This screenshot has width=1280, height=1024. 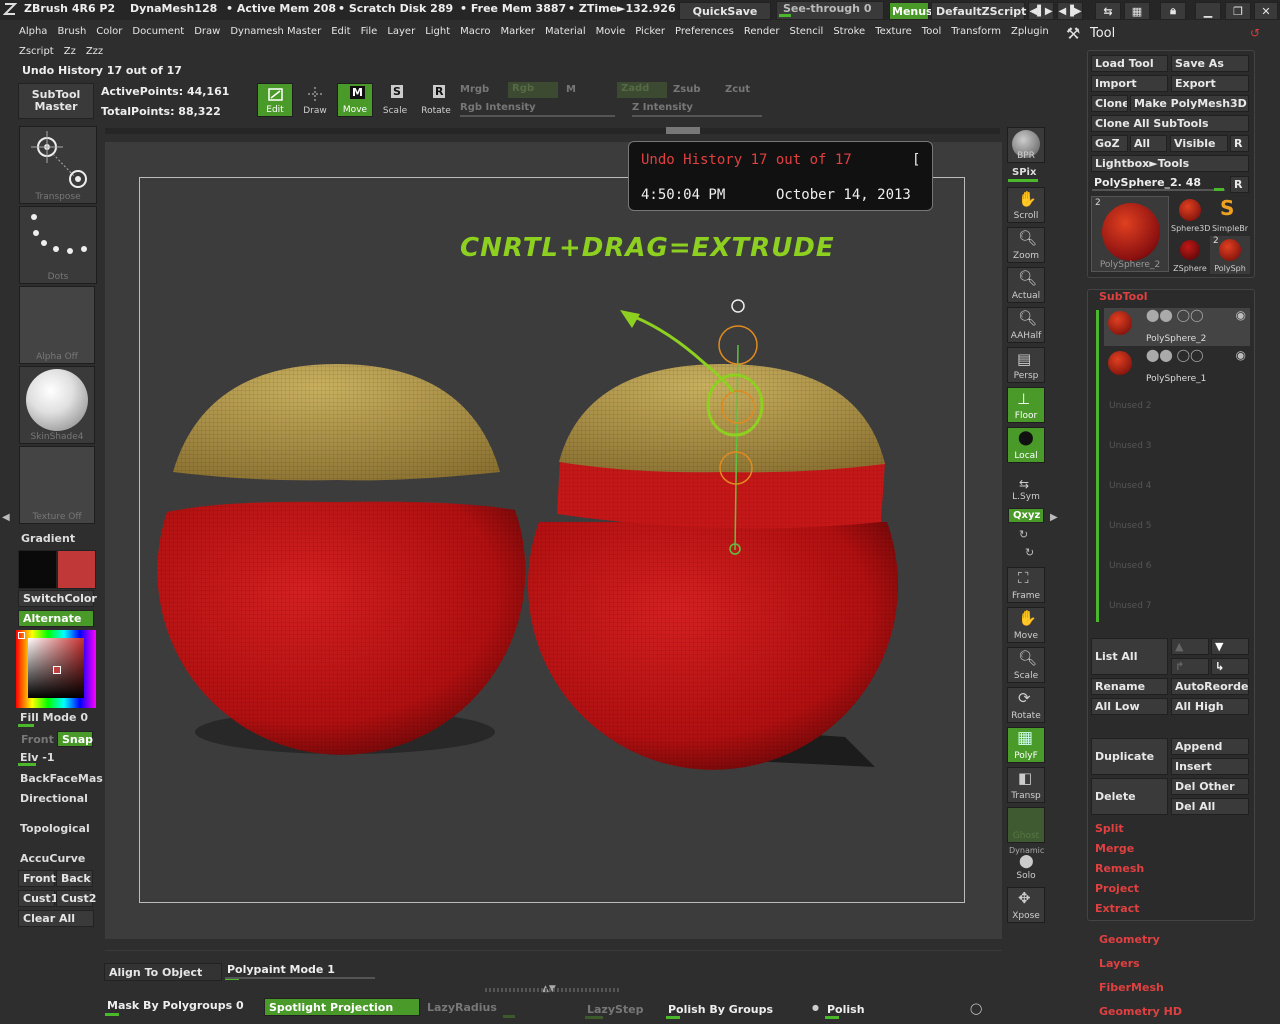 What do you see at coordinates (1175, 315) in the screenshot?
I see `subtool-toggle-icons-1: ⬤⬤ ◯◯` at bounding box center [1175, 315].